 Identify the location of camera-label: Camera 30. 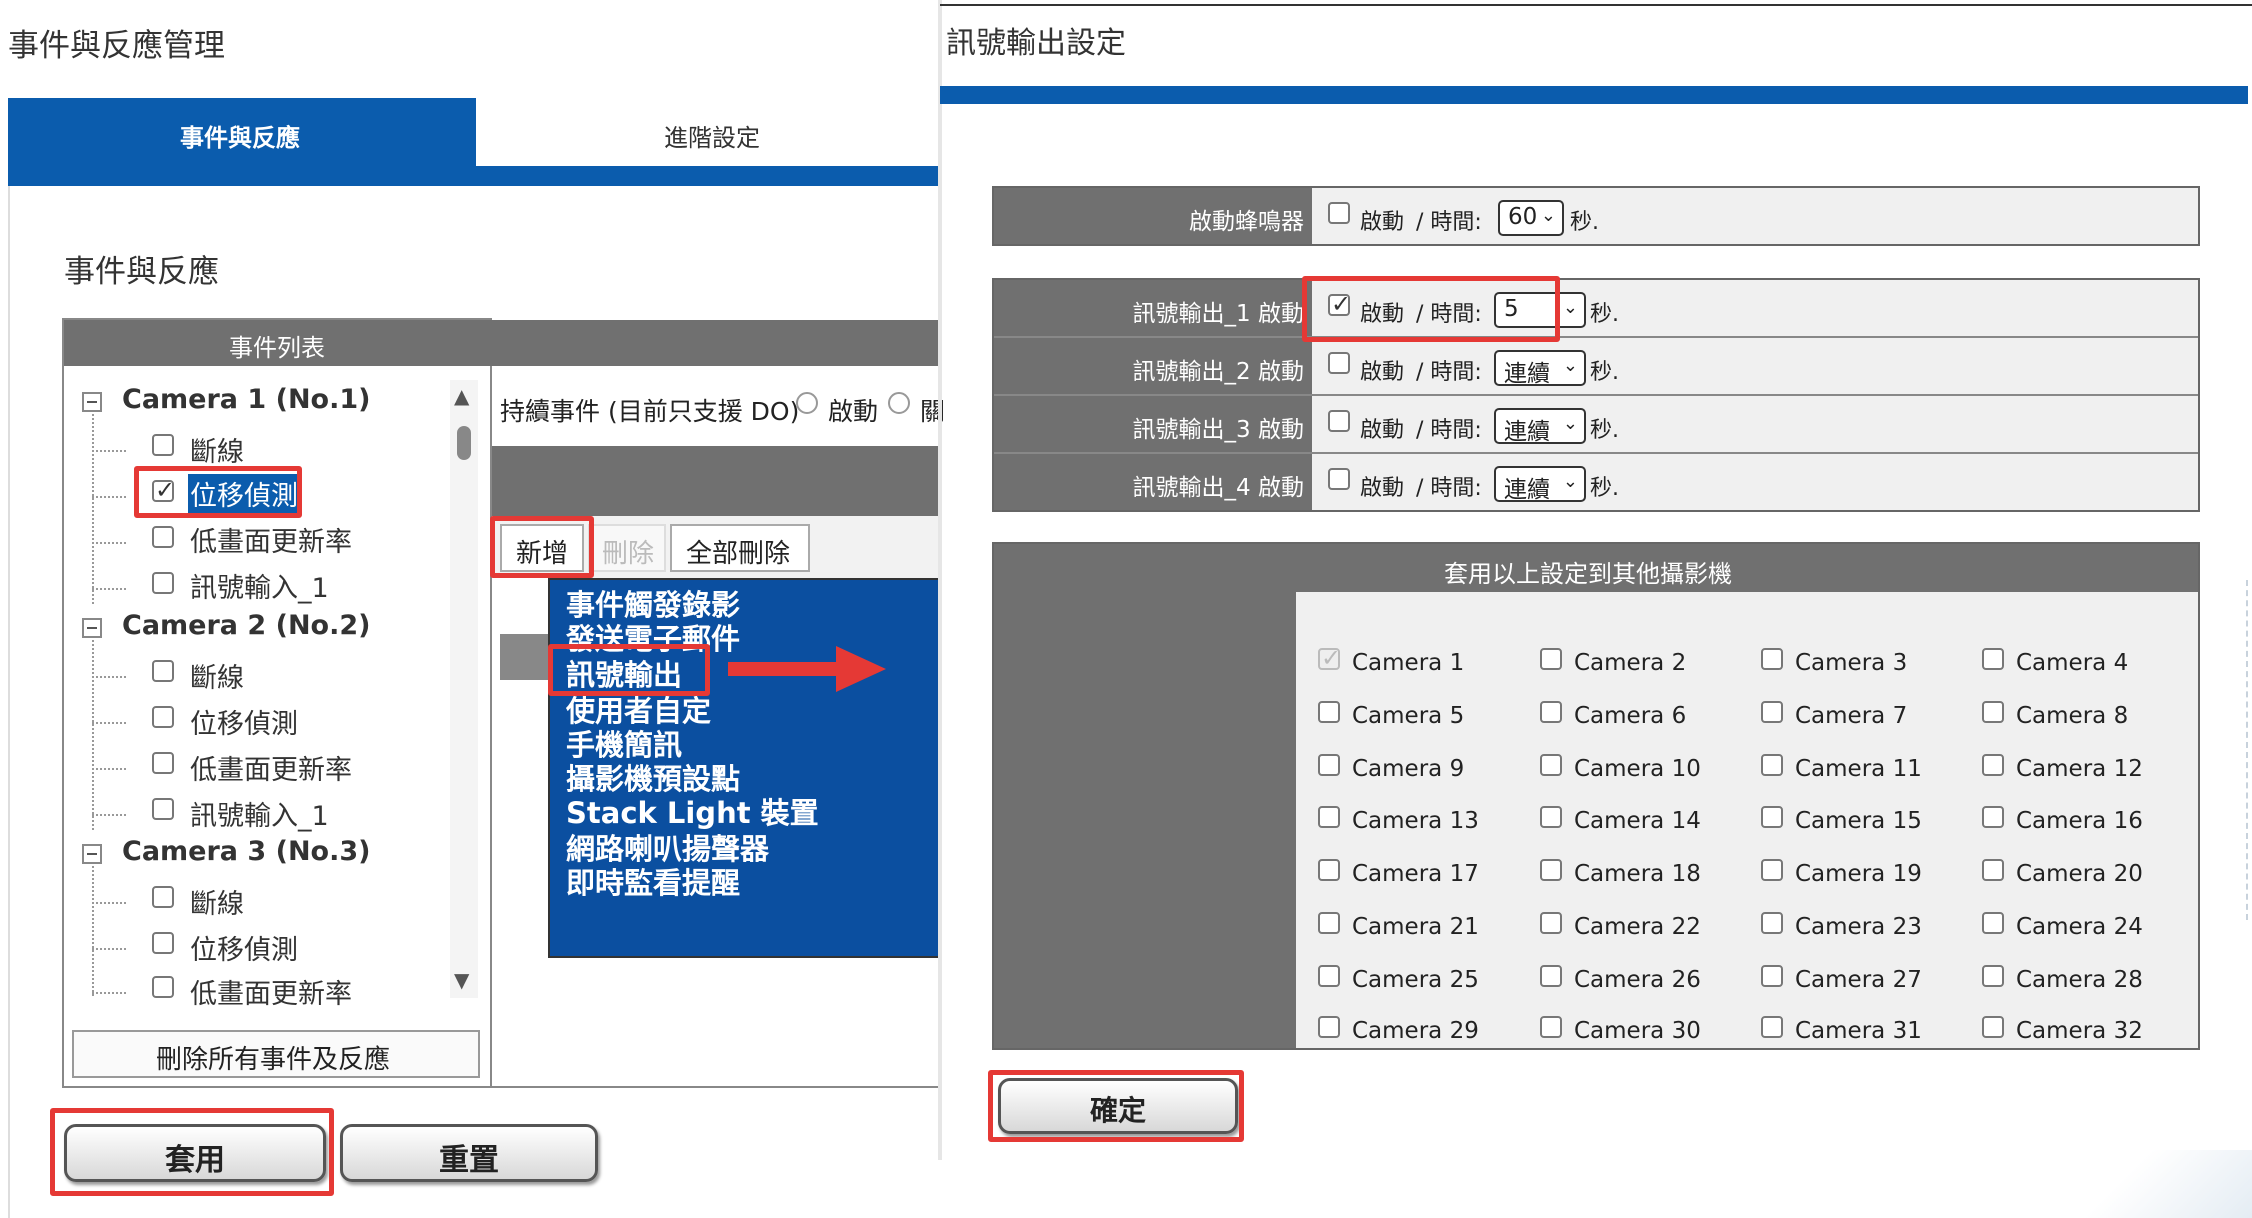
(1637, 1031).